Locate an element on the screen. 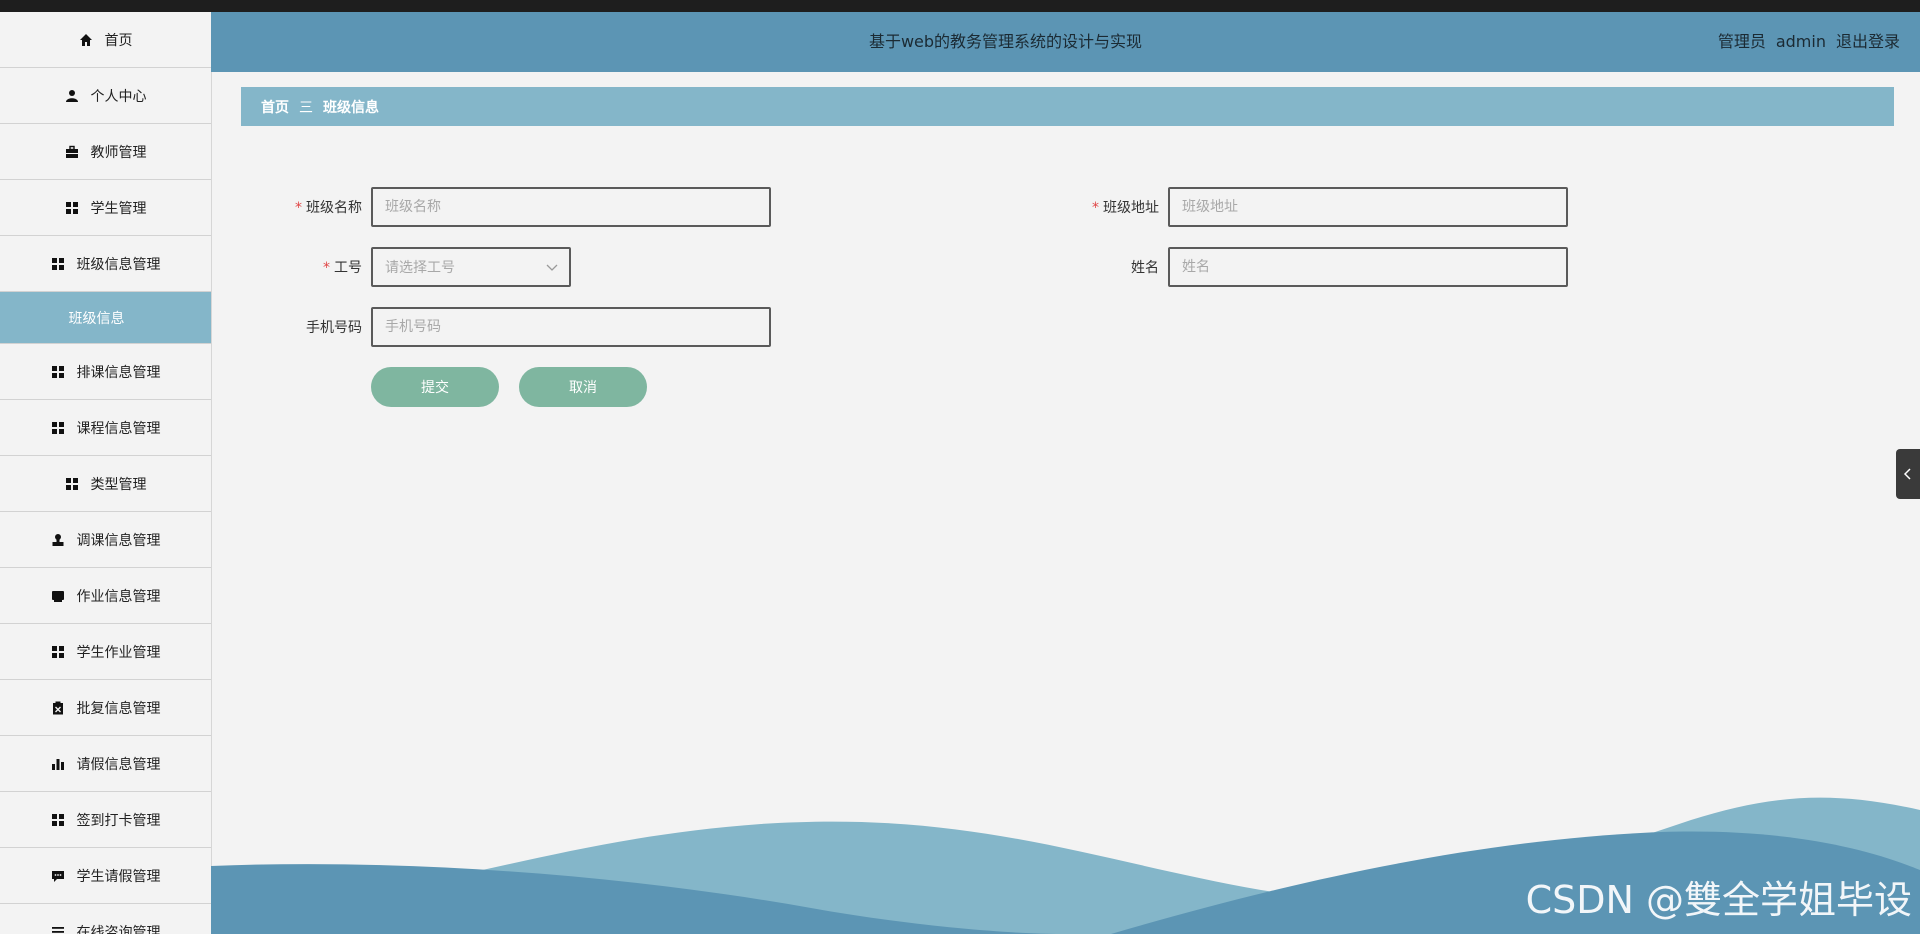 Image resolution: width=1920 pixels, height=934 pixels. sidebar-item-label: 批复信息管理 is located at coordinates (118, 708).